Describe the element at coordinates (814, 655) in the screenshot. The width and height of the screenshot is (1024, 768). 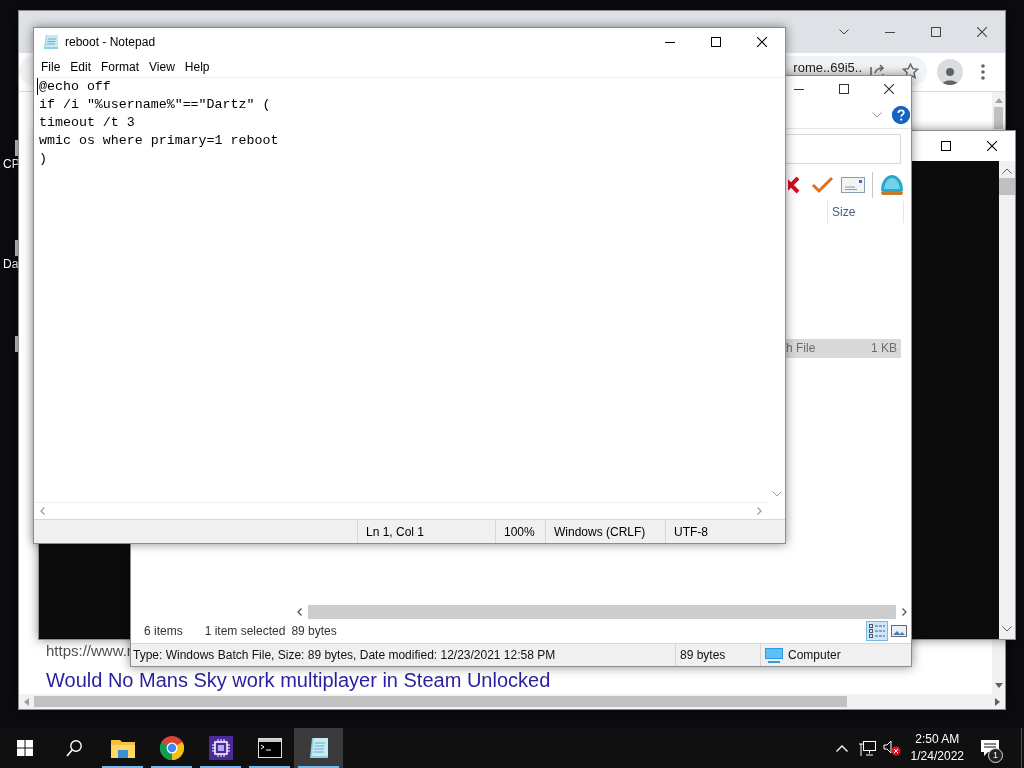
I see `zone-text: Computer` at that location.